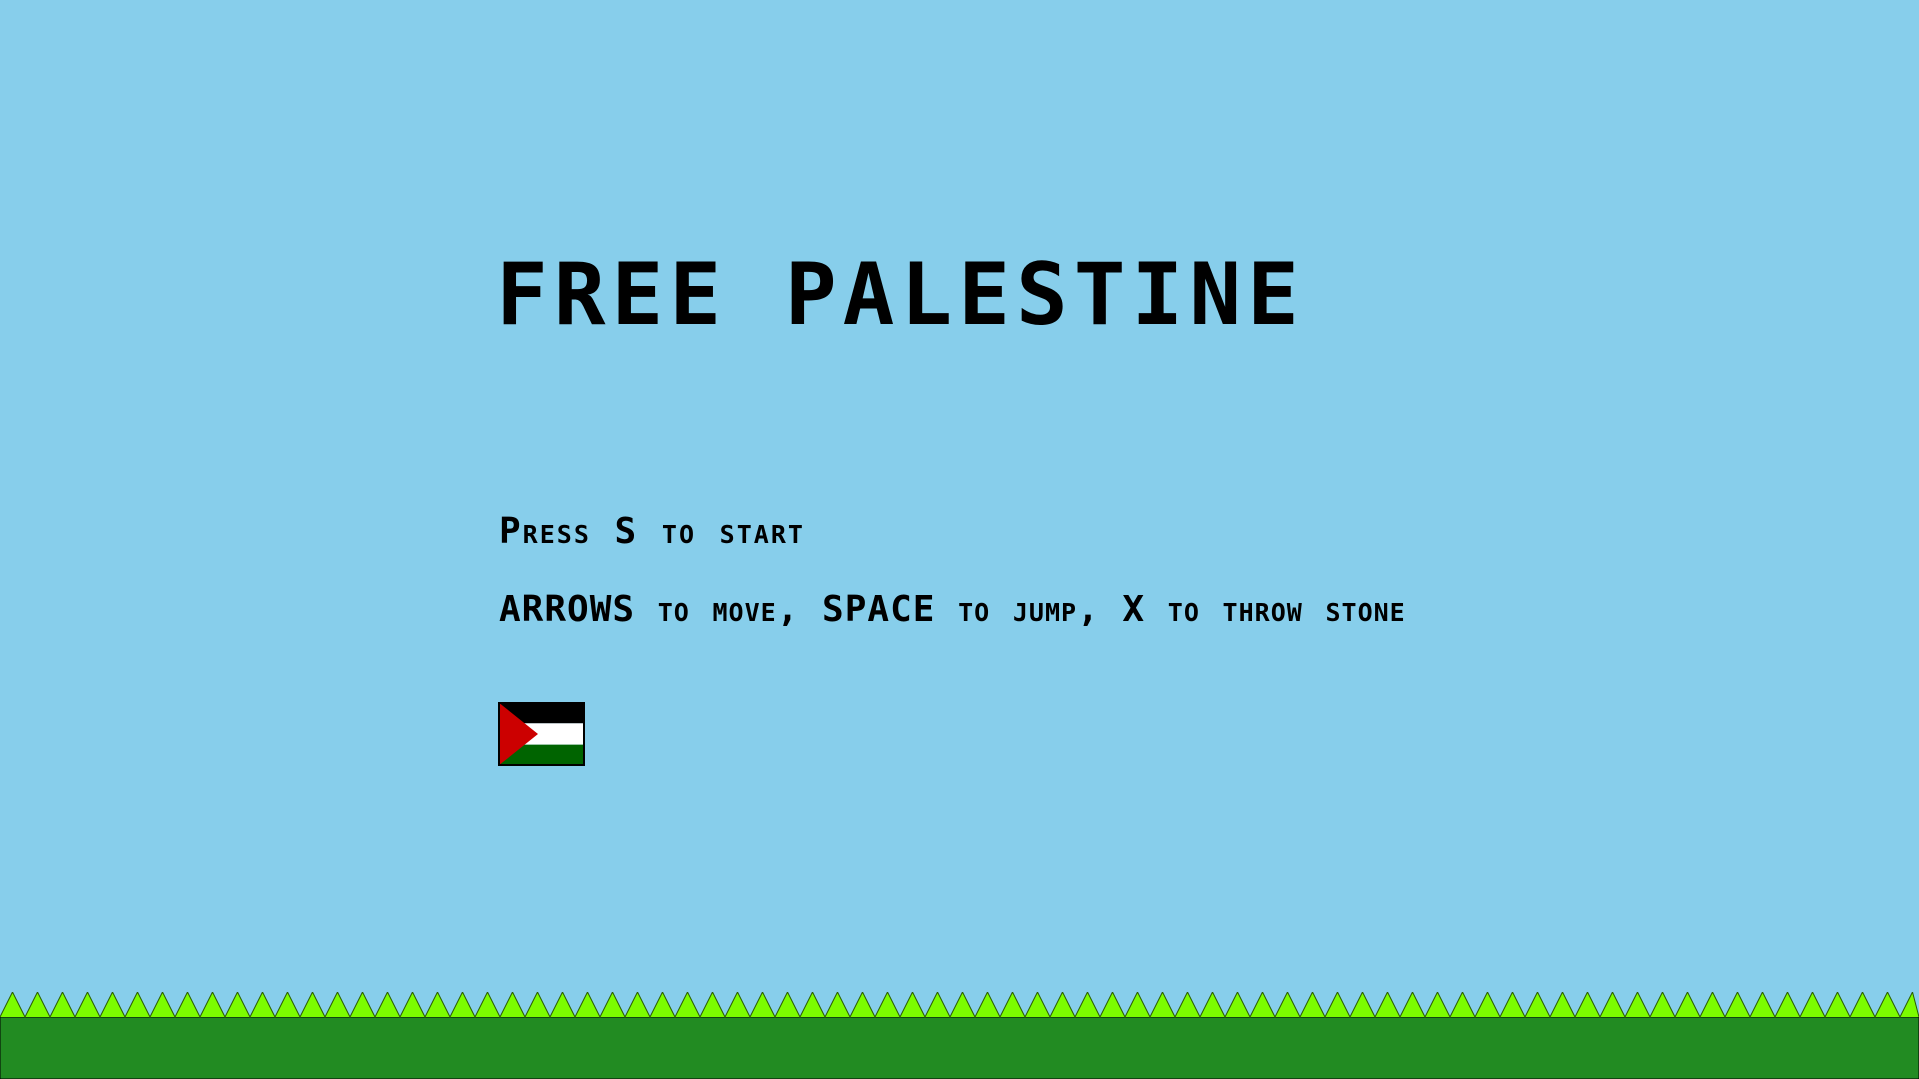 Image resolution: width=1919 pixels, height=1079 pixels. Describe the element at coordinates (652, 531) in the screenshot. I see `start-instruction: Press S to start` at that location.